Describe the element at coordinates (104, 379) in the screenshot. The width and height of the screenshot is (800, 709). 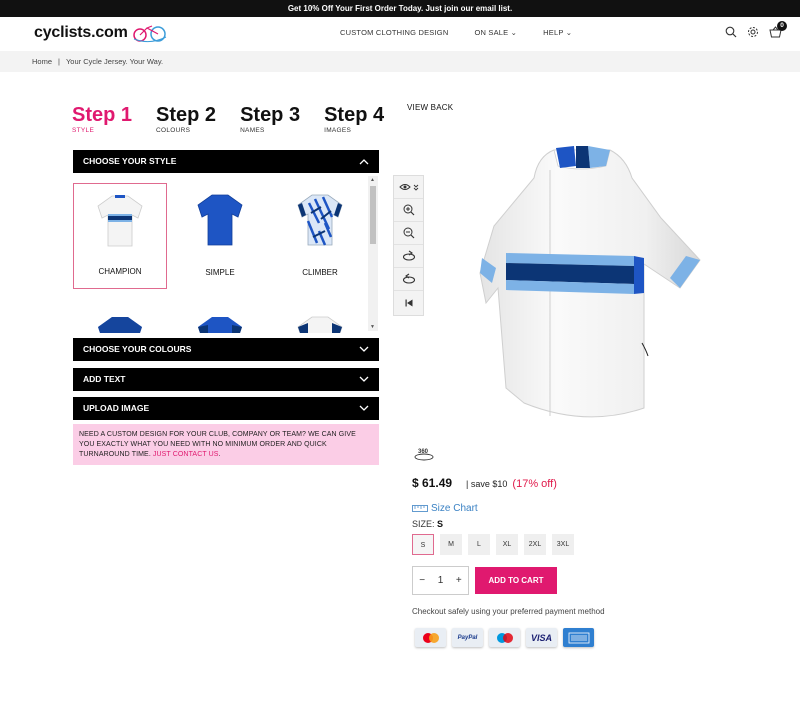
I see `accordion-label: ADD TEXT` at that location.